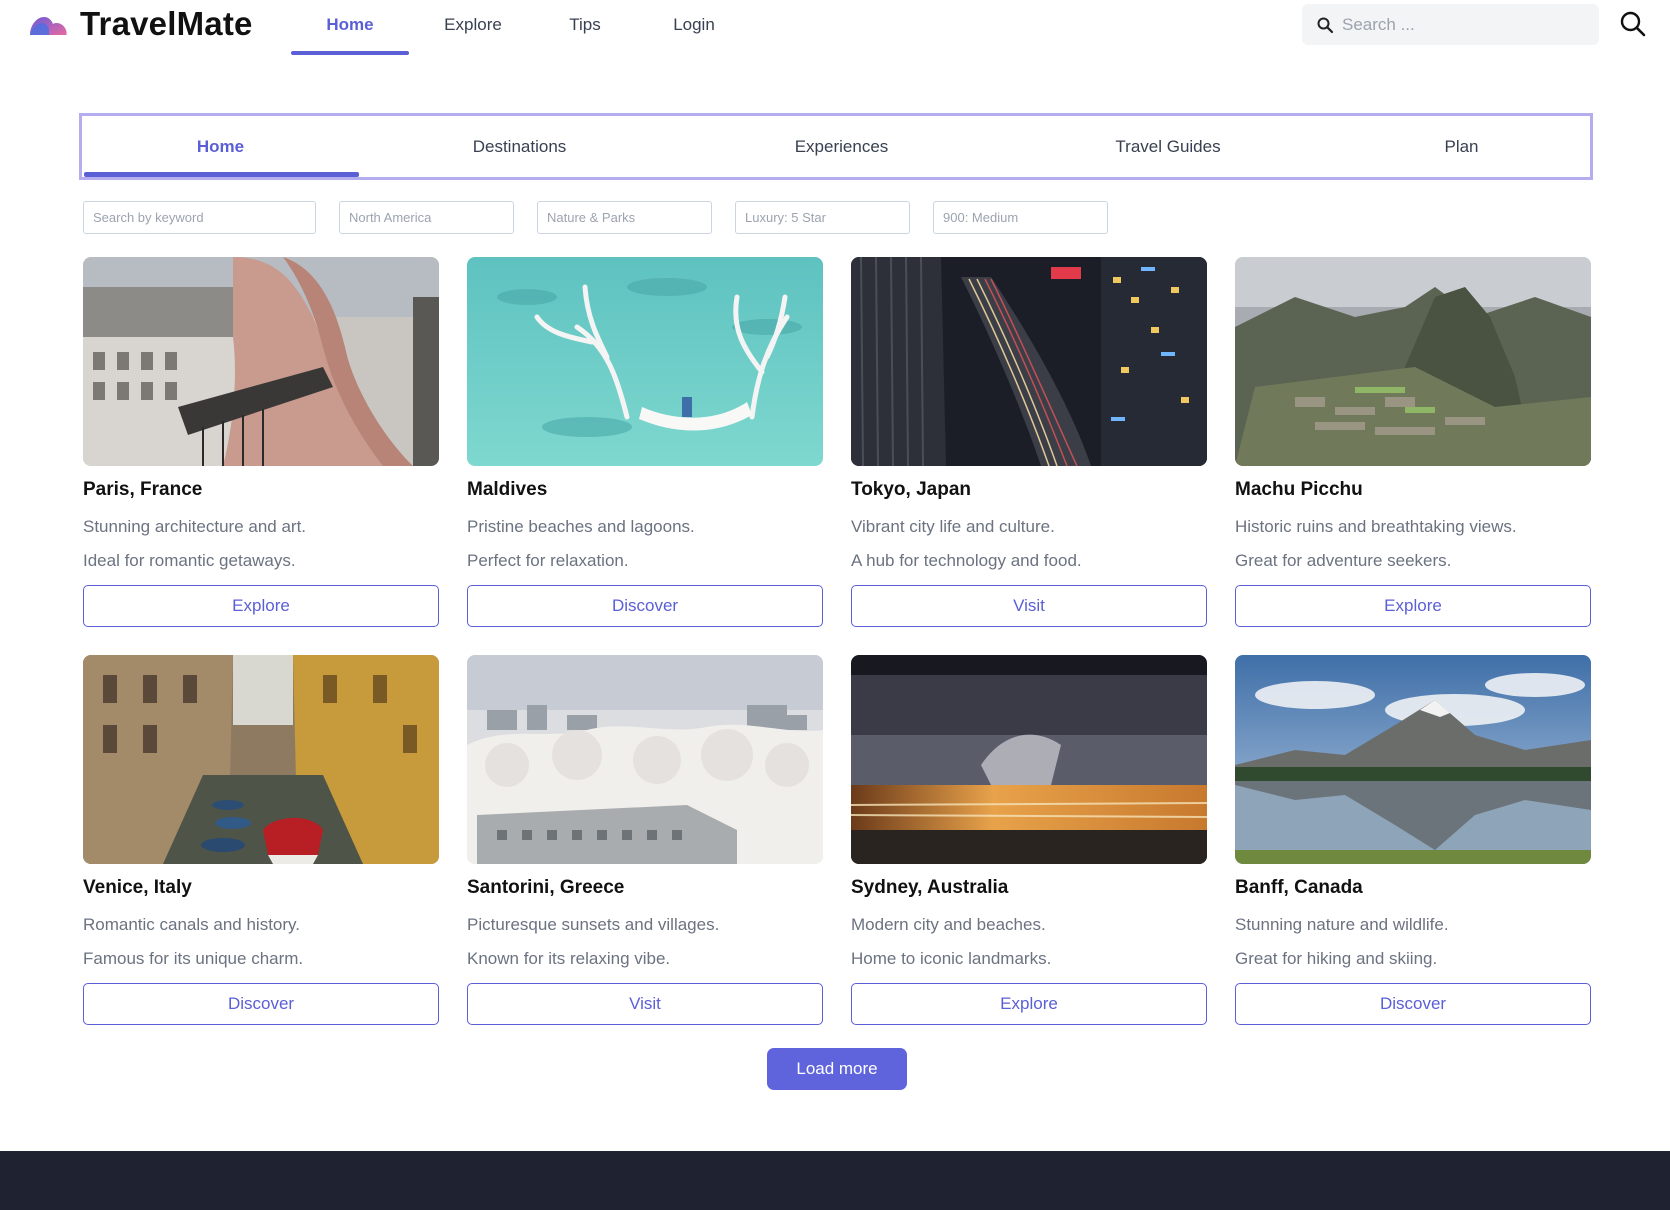 The height and width of the screenshot is (1210, 1670). What do you see at coordinates (261, 759) in the screenshot?
I see `card-image-venice` at bounding box center [261, 759].